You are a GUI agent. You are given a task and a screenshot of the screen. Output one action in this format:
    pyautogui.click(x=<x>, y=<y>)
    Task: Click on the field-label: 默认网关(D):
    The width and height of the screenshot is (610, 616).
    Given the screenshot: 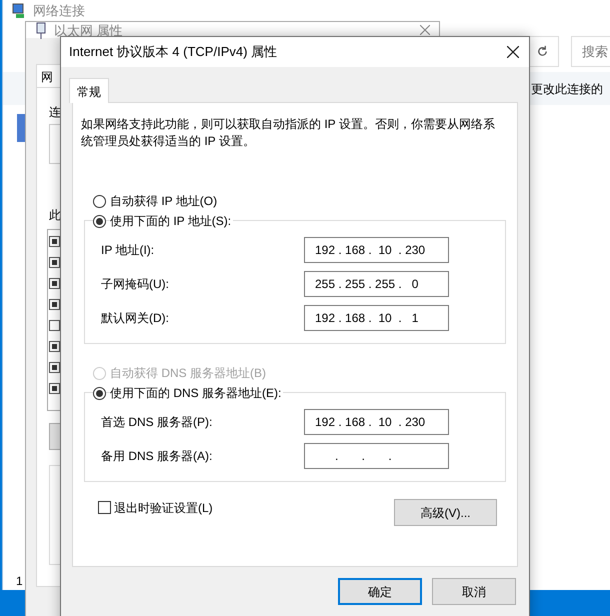 What is the action you would take?
    pyautogui.click(x=135, y=318)
    